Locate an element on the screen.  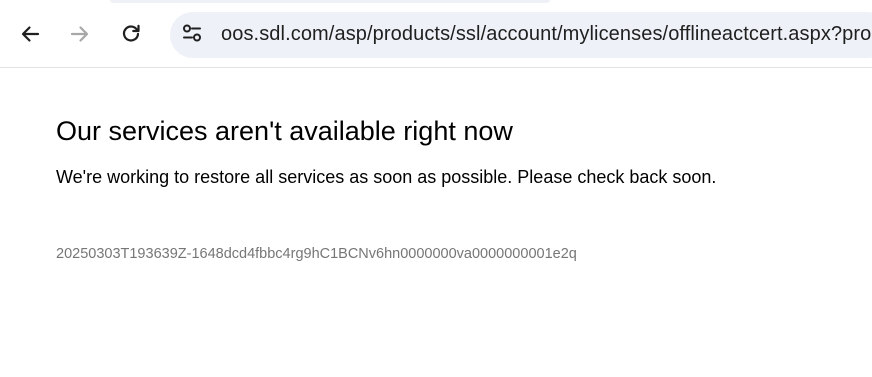
active-tab-edge is located at coordinates (330, 1).